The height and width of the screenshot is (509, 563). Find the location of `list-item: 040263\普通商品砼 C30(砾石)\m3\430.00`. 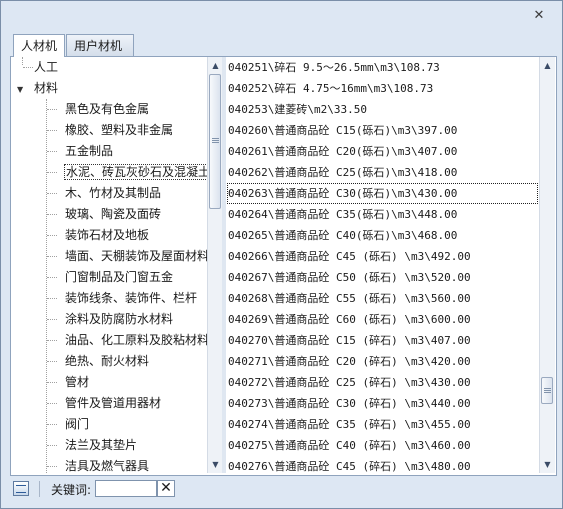

list-item: 040263\普通商品砼 C30(砾石)\m3\430.00 is located at coordinates (382, 193).